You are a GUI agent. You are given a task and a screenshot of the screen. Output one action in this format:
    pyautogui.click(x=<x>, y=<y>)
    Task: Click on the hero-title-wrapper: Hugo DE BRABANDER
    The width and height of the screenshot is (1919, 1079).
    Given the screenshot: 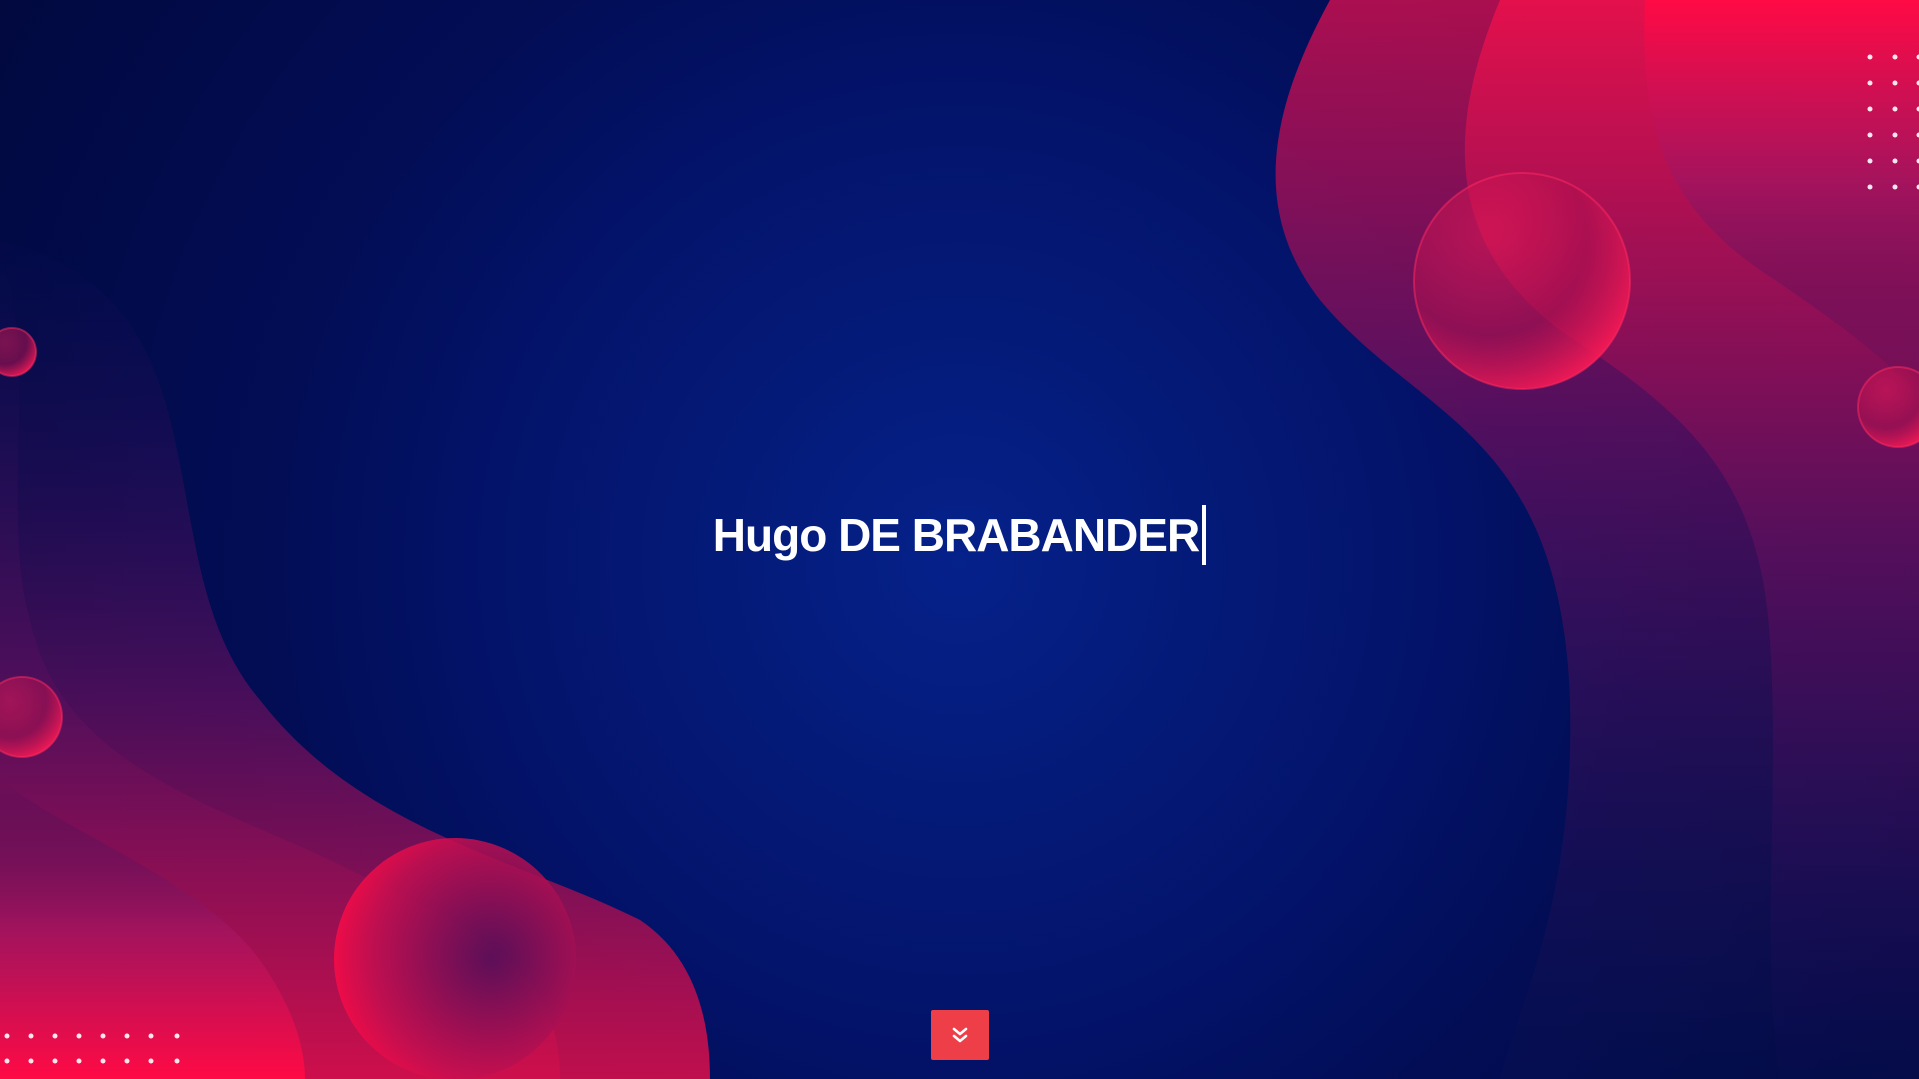 What is the action you would take?
    pyautogui.click(x=959, y=535)
    